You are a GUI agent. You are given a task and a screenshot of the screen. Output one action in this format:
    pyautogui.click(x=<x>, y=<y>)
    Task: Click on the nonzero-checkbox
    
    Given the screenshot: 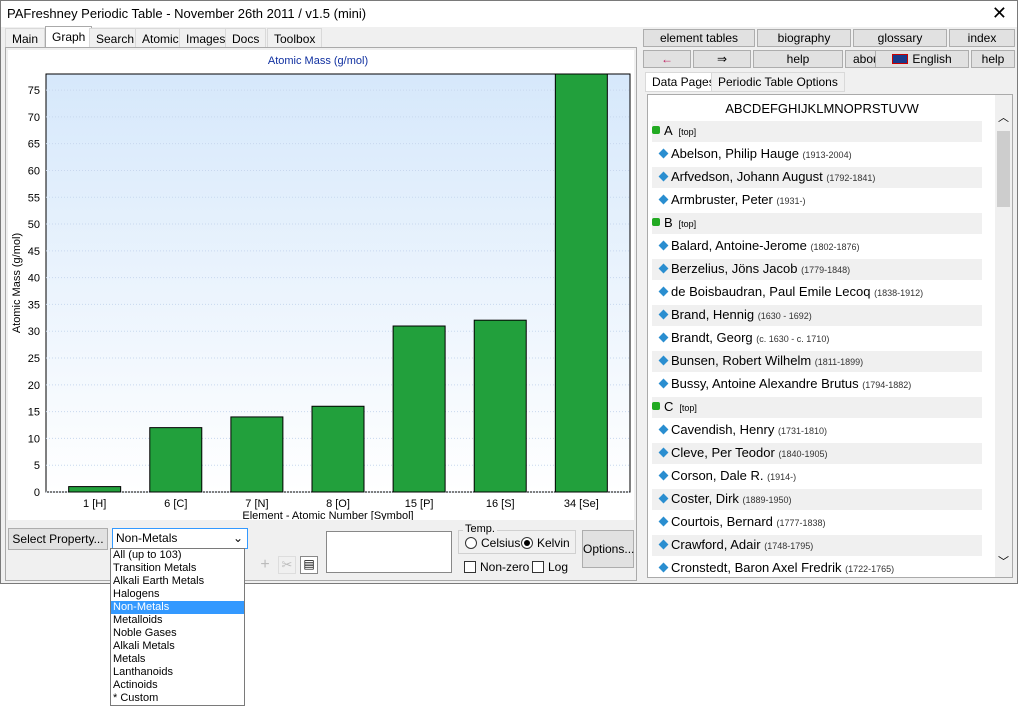 What is the action you would take?
    pyautogui.click(x=470, y=567)
    